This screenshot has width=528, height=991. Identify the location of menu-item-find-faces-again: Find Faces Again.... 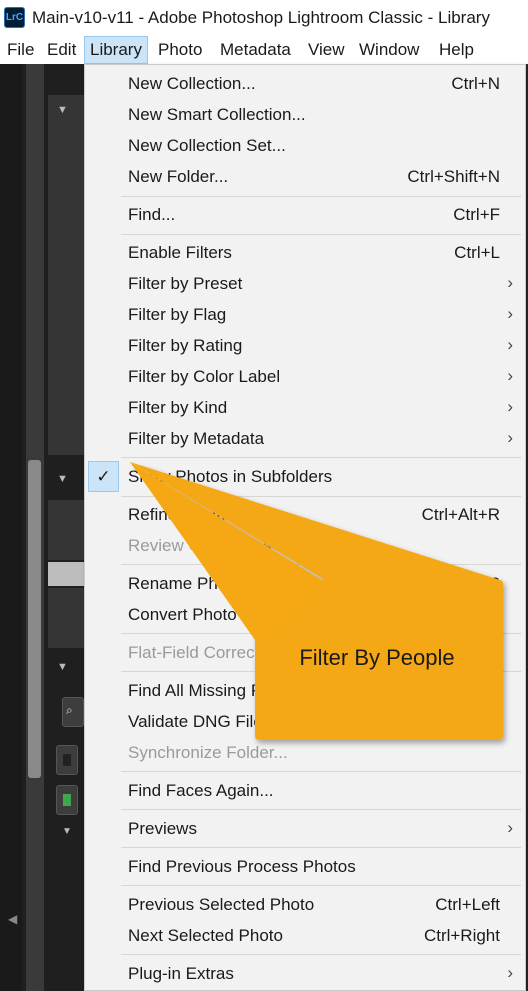
(305, 790).